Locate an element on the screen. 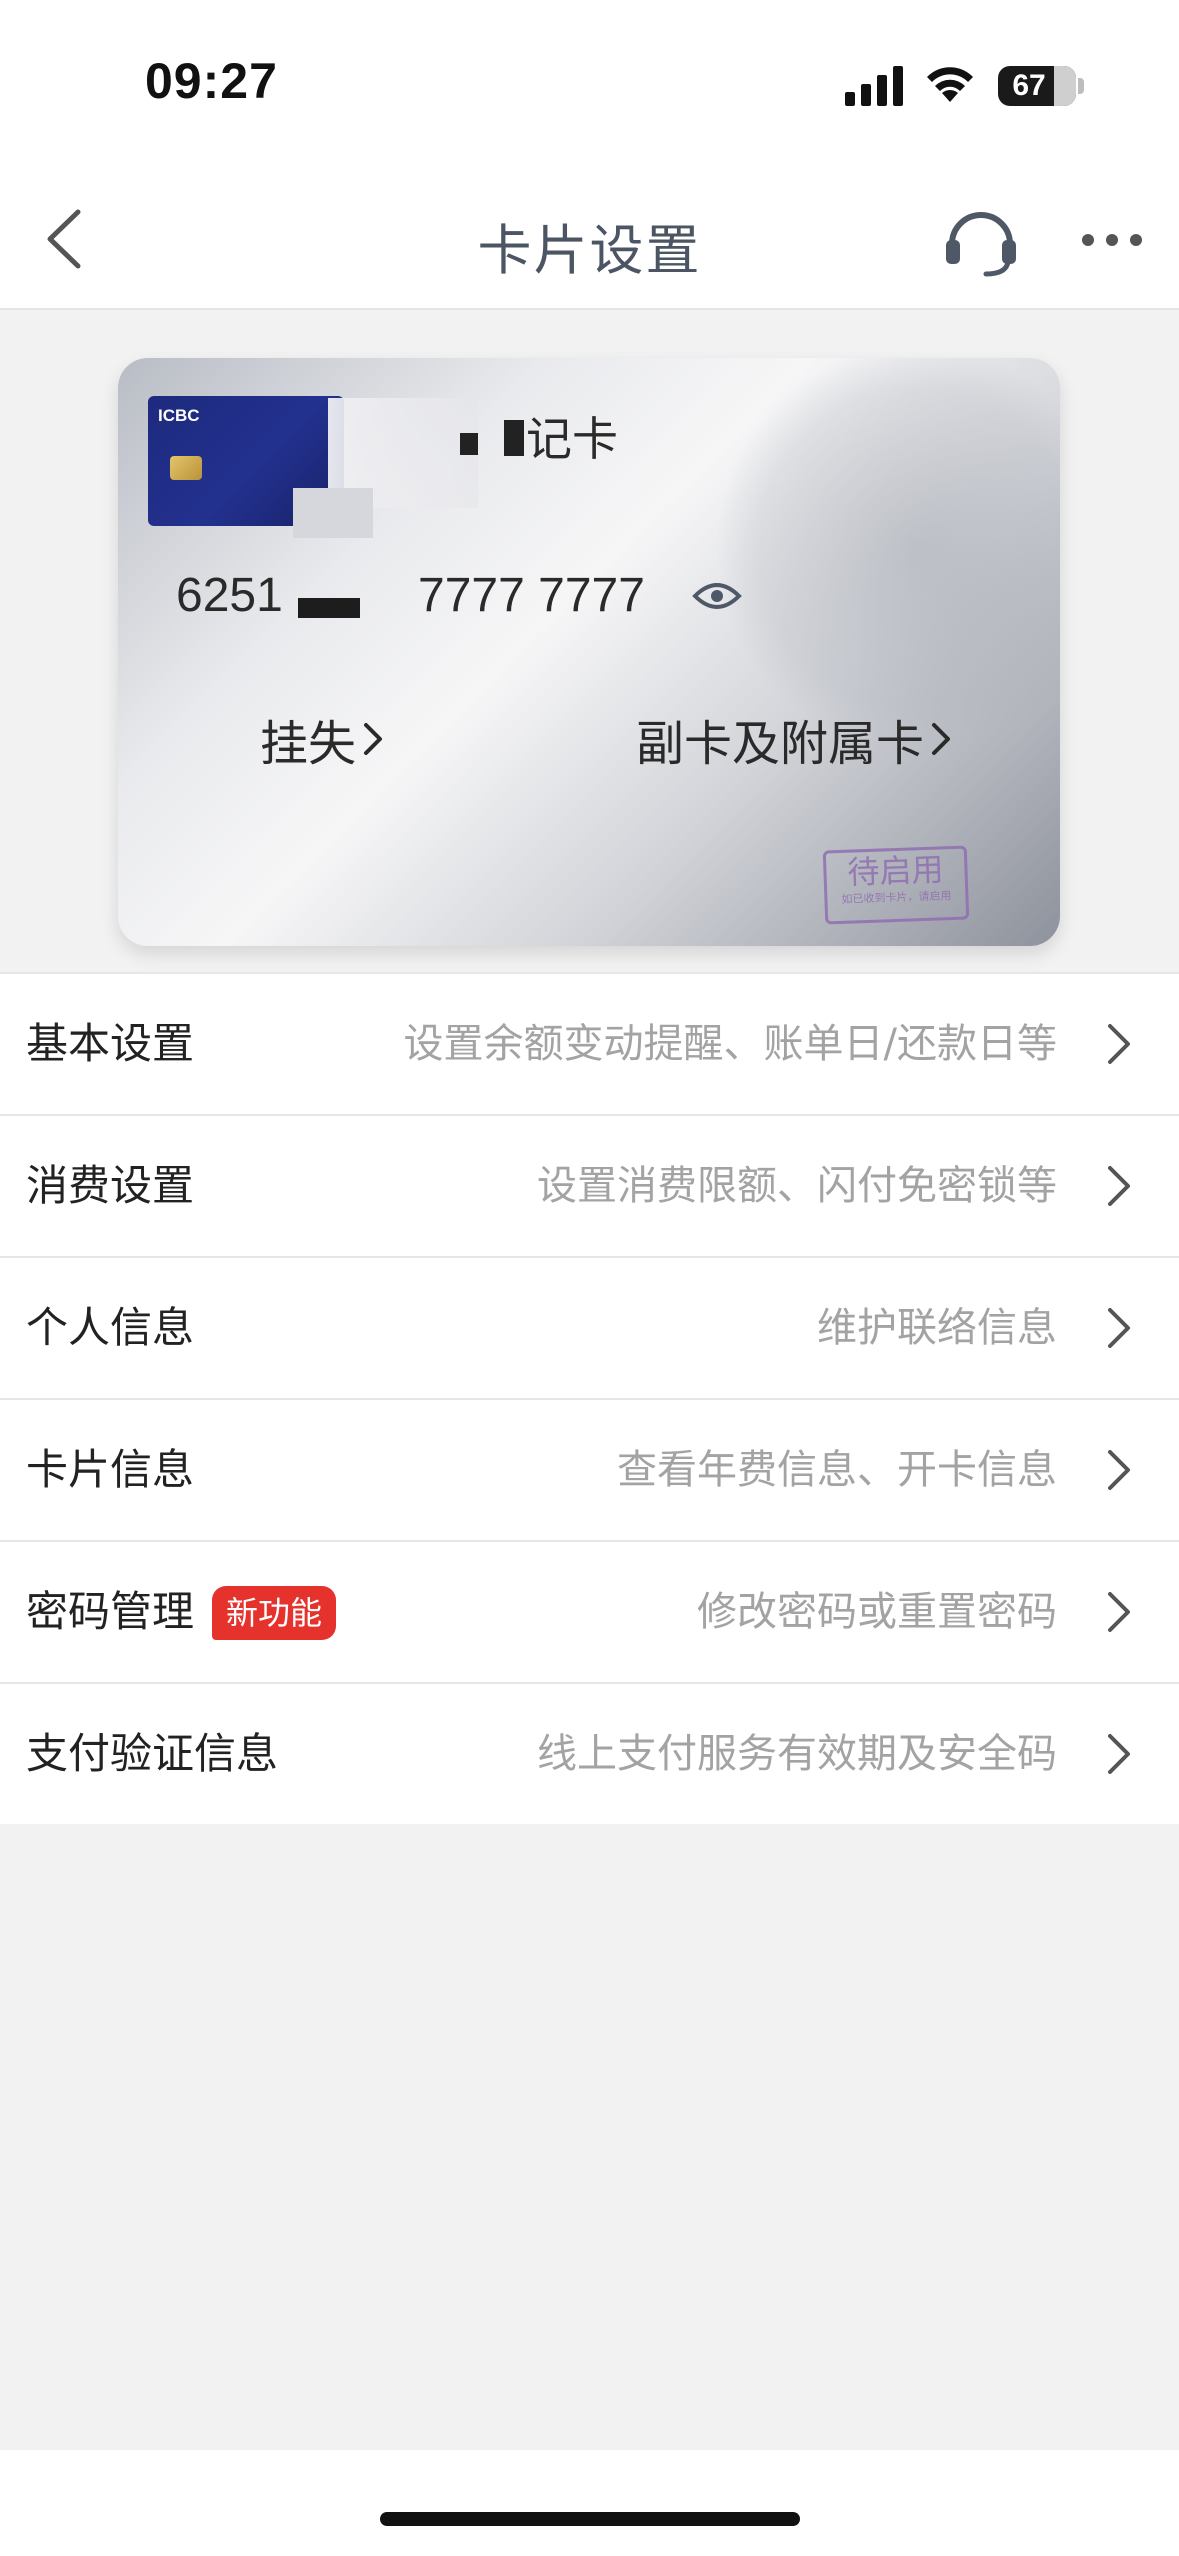 The width and height of the screenshot is (1179, 2556). bottom-safe-area is located at coordinates (589, 2503).